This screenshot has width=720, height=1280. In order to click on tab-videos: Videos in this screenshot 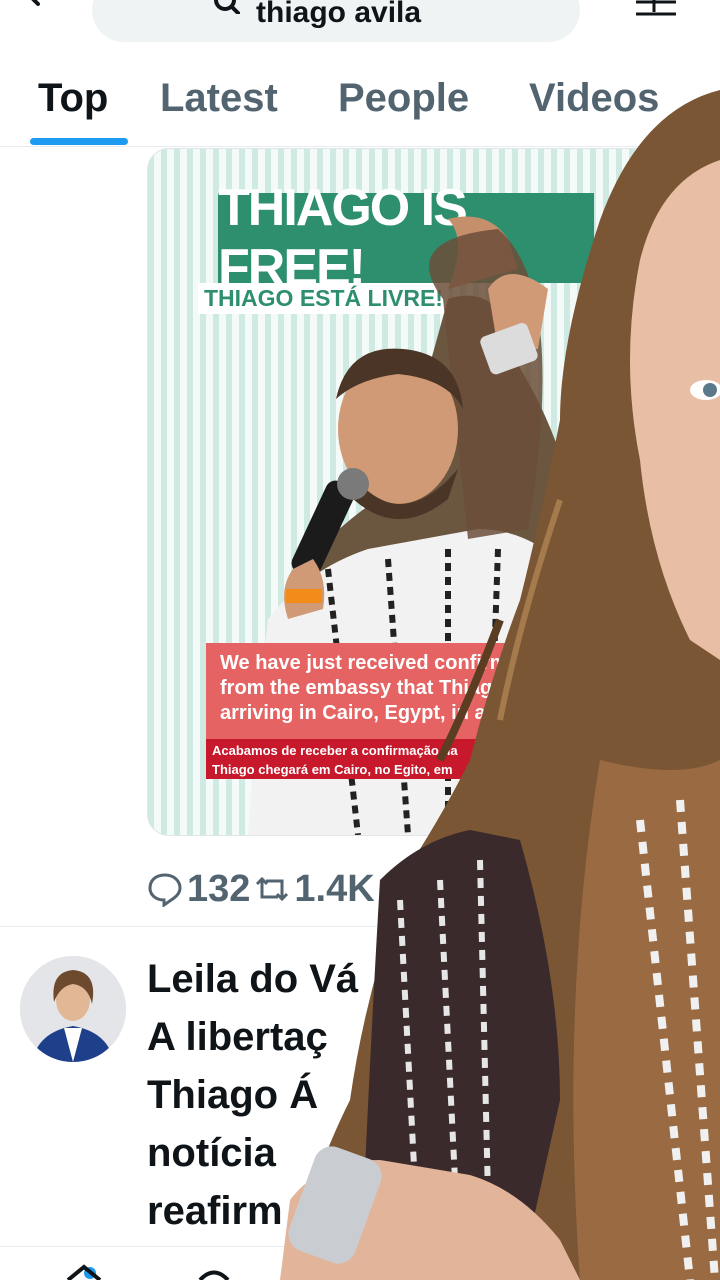, I will do `click(594, 98)`.